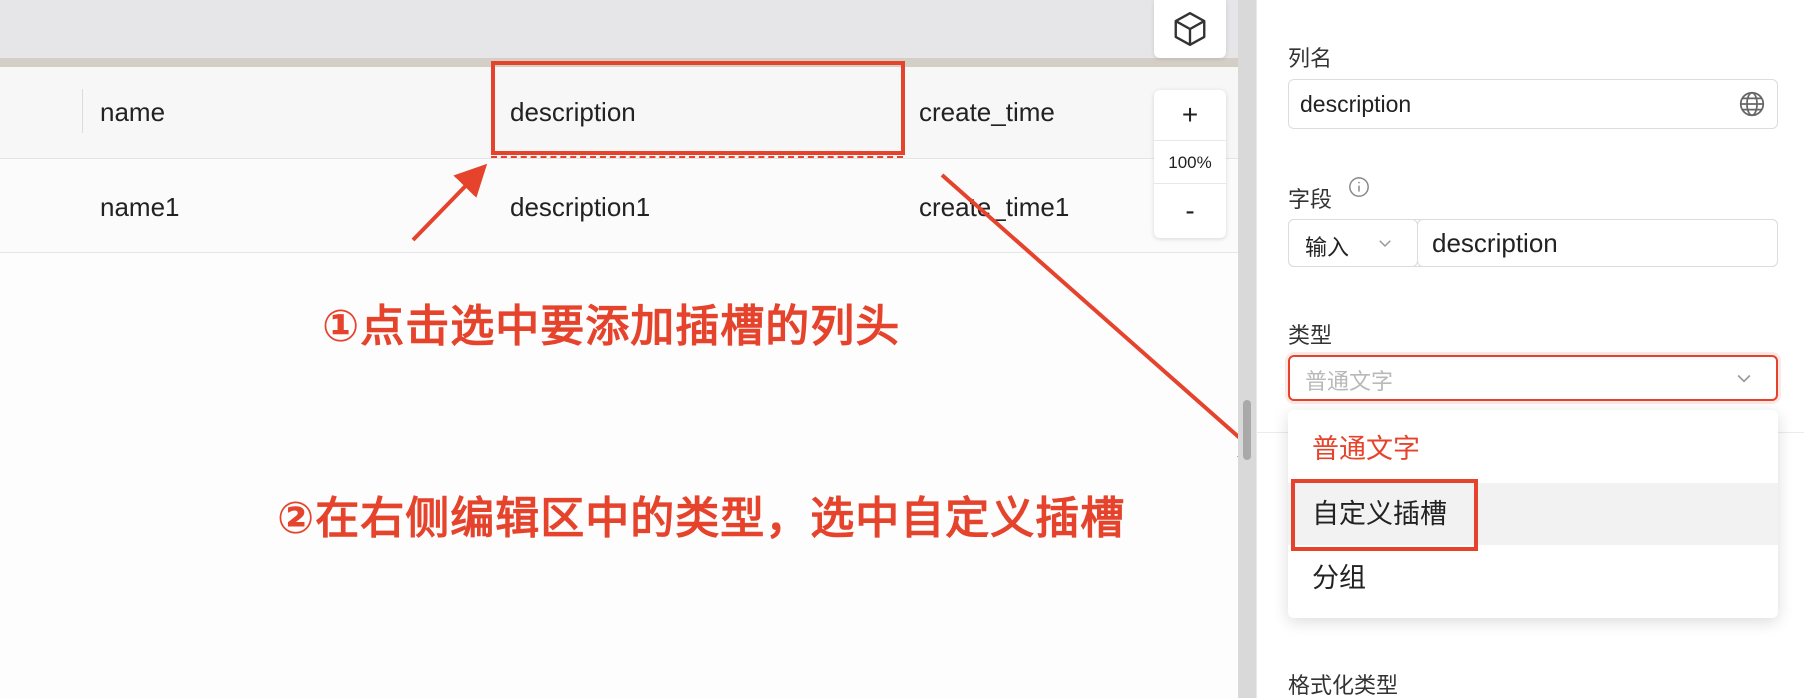  I want to click on column-name-value: description, so click(1356, 104).